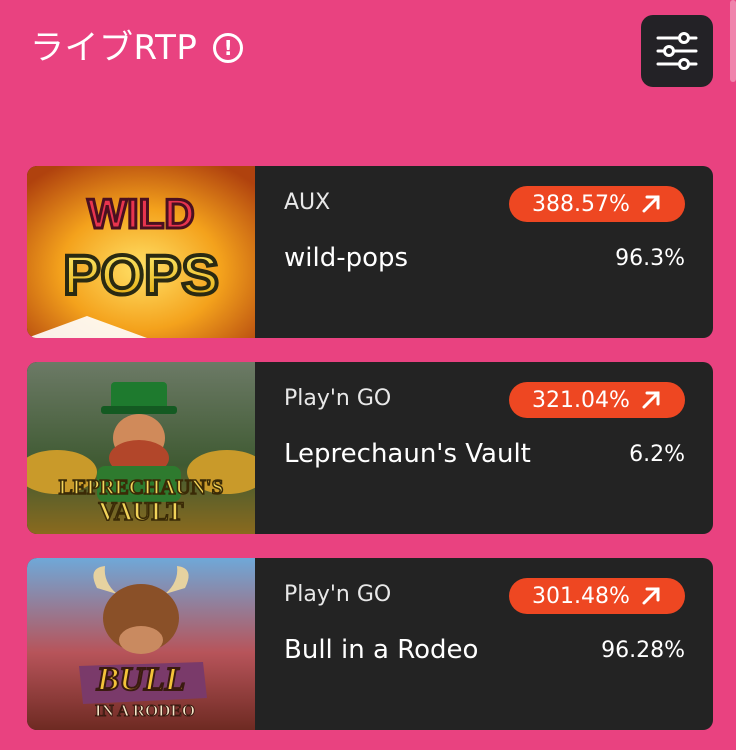 This screenshot has height=750, width=736. I want to click on game-thumbnail-leprechauns-vault: LEPRECHAUN'S VAULT, so click(141, 448).